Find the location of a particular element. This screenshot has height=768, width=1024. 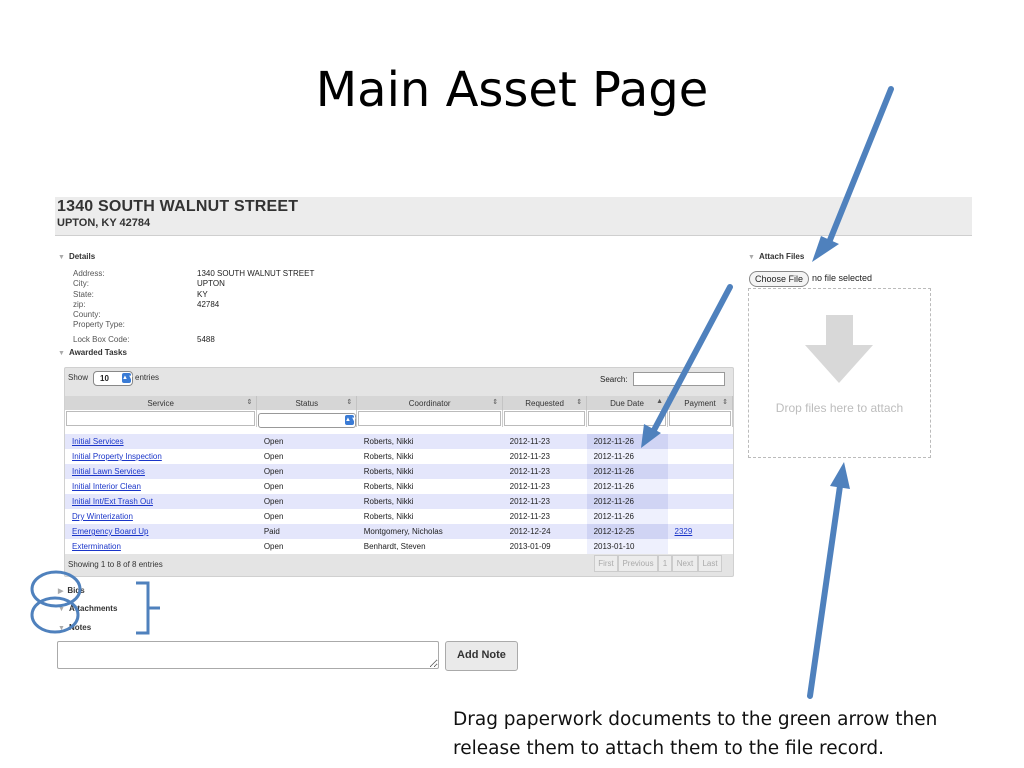

cell-service: Initial Property Inspection is located at coordinates (161, 456).